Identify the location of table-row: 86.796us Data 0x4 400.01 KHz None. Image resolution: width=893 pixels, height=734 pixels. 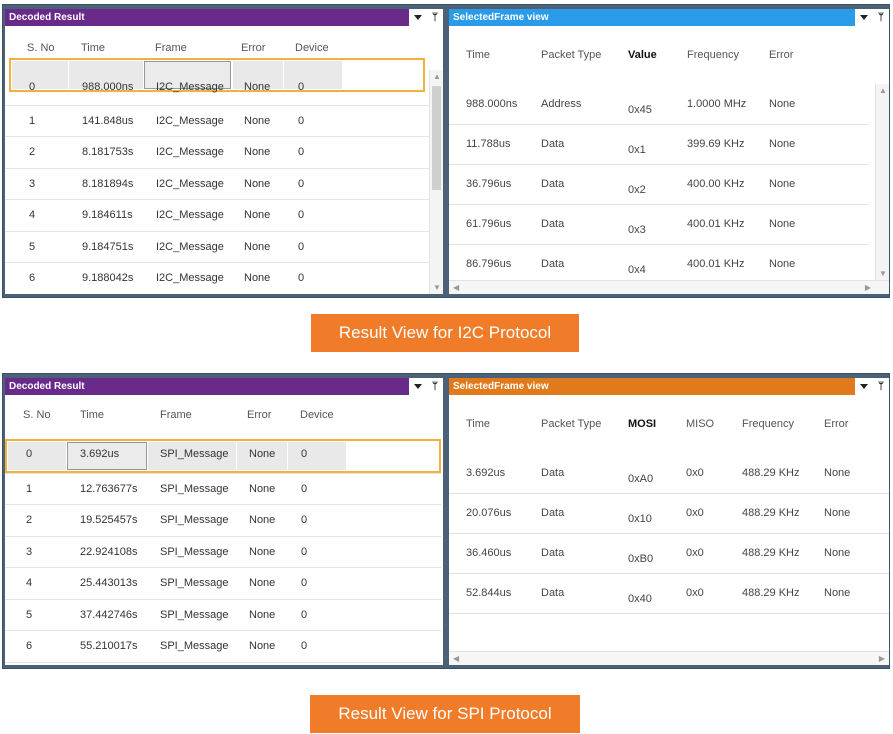
(659, 264).